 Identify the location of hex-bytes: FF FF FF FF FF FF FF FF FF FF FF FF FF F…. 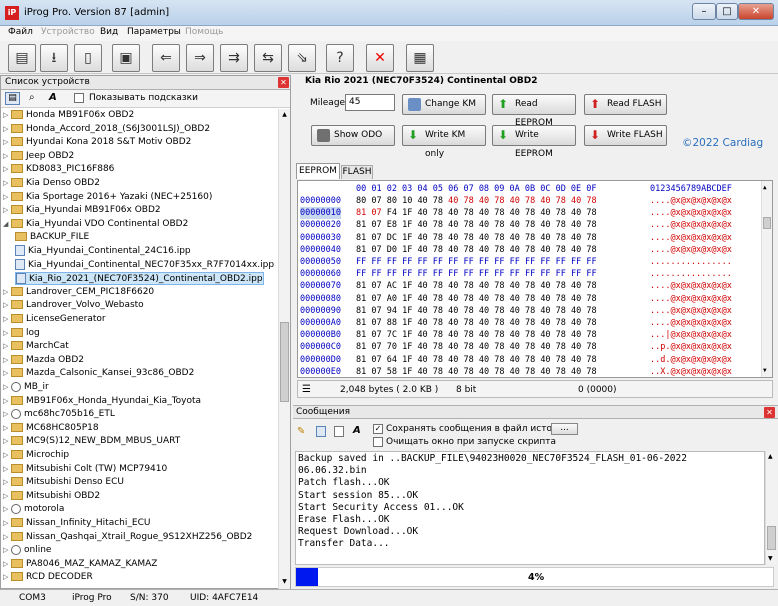
(476, 274).